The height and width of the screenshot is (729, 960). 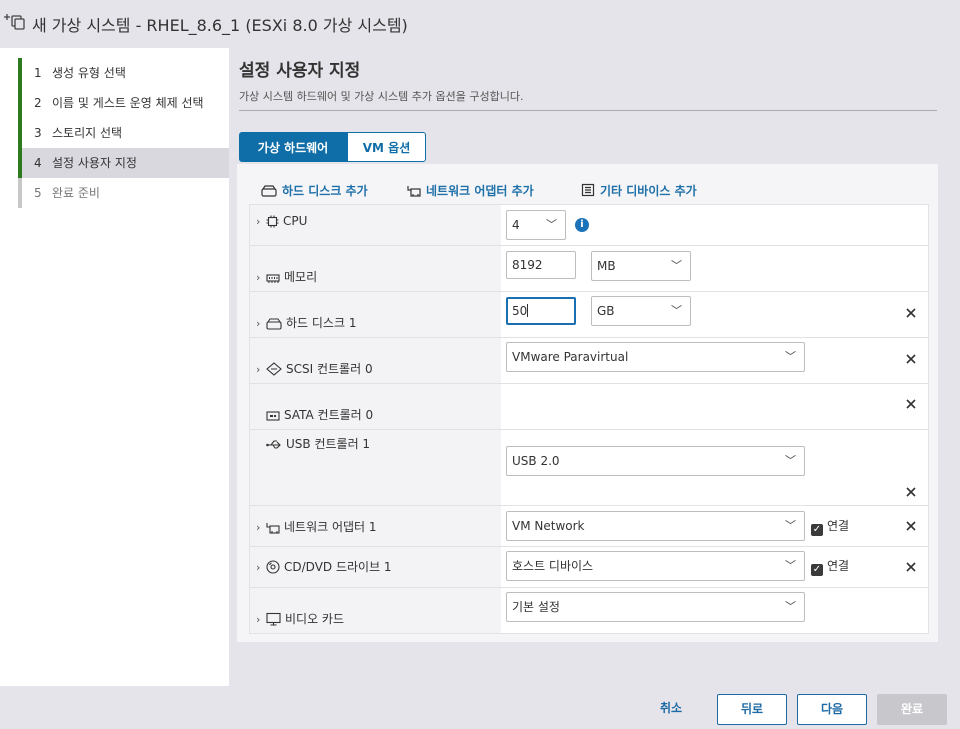 What do you see at coordinates (220, 25) in the screenshot?
I see `window-title: 새 가상 시스템 - RHEL_8.6_1 (ESXi 8.0 가상 시스템)` at bounding box center [220, 25].